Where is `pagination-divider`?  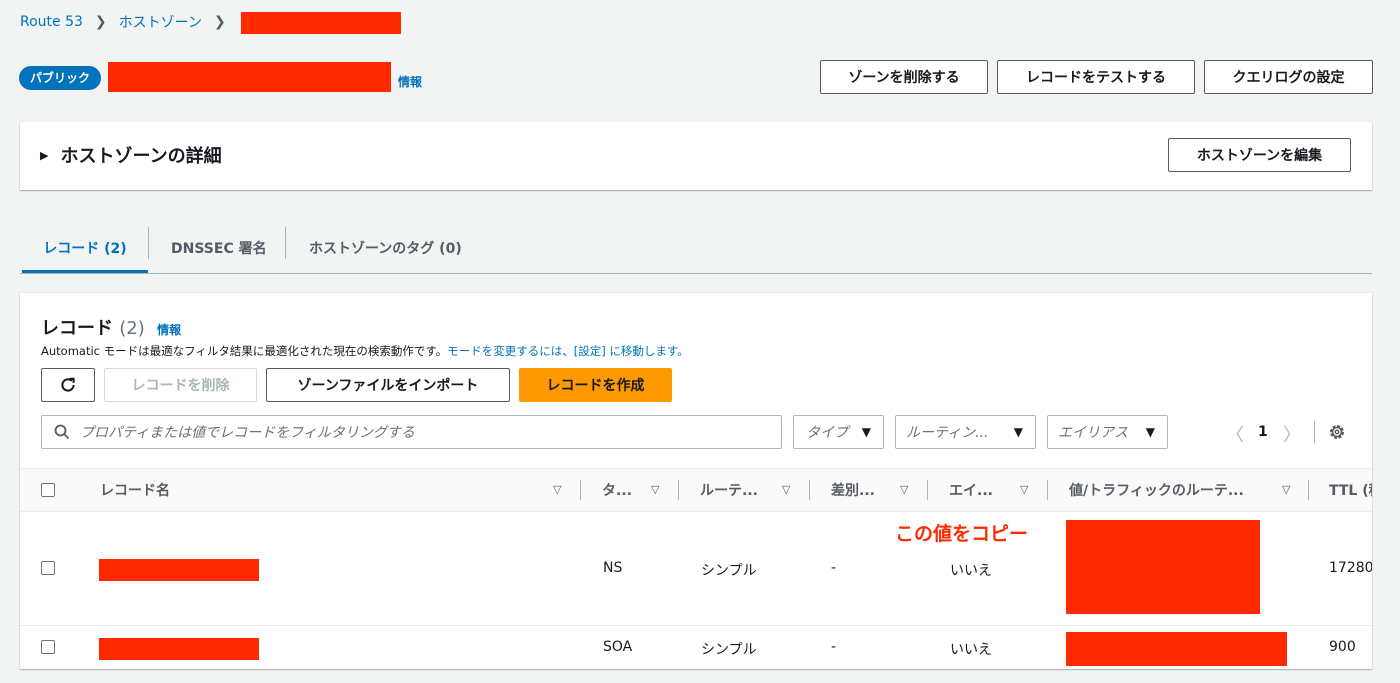 pagination-divider is located at coordinates (1314, 432).